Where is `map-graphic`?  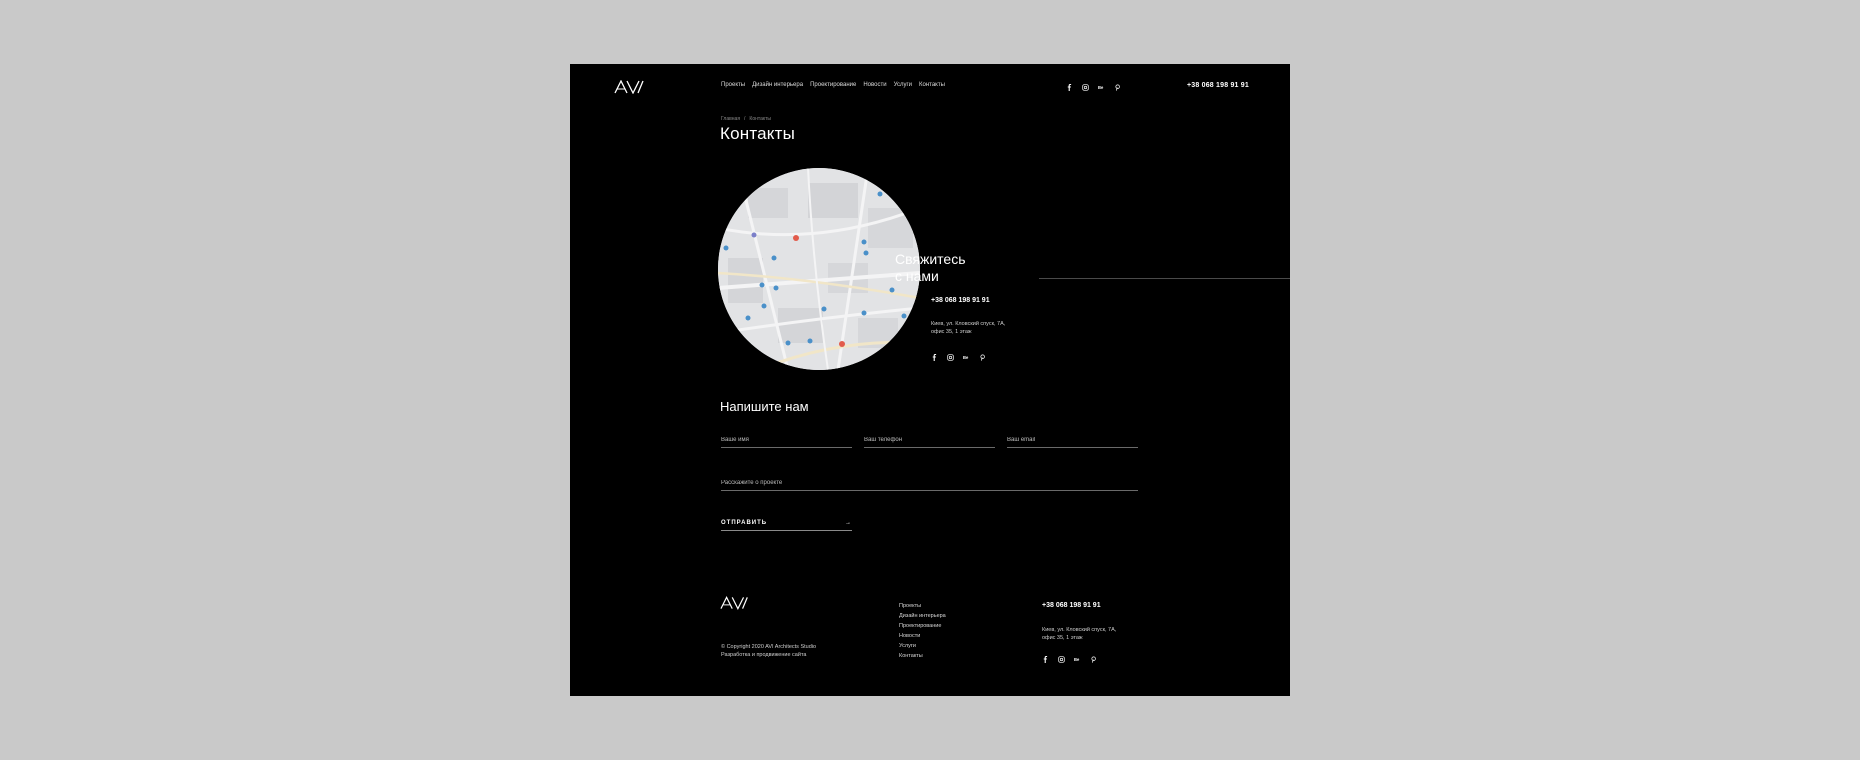
map-graphic is located at coordinates (819, 269).